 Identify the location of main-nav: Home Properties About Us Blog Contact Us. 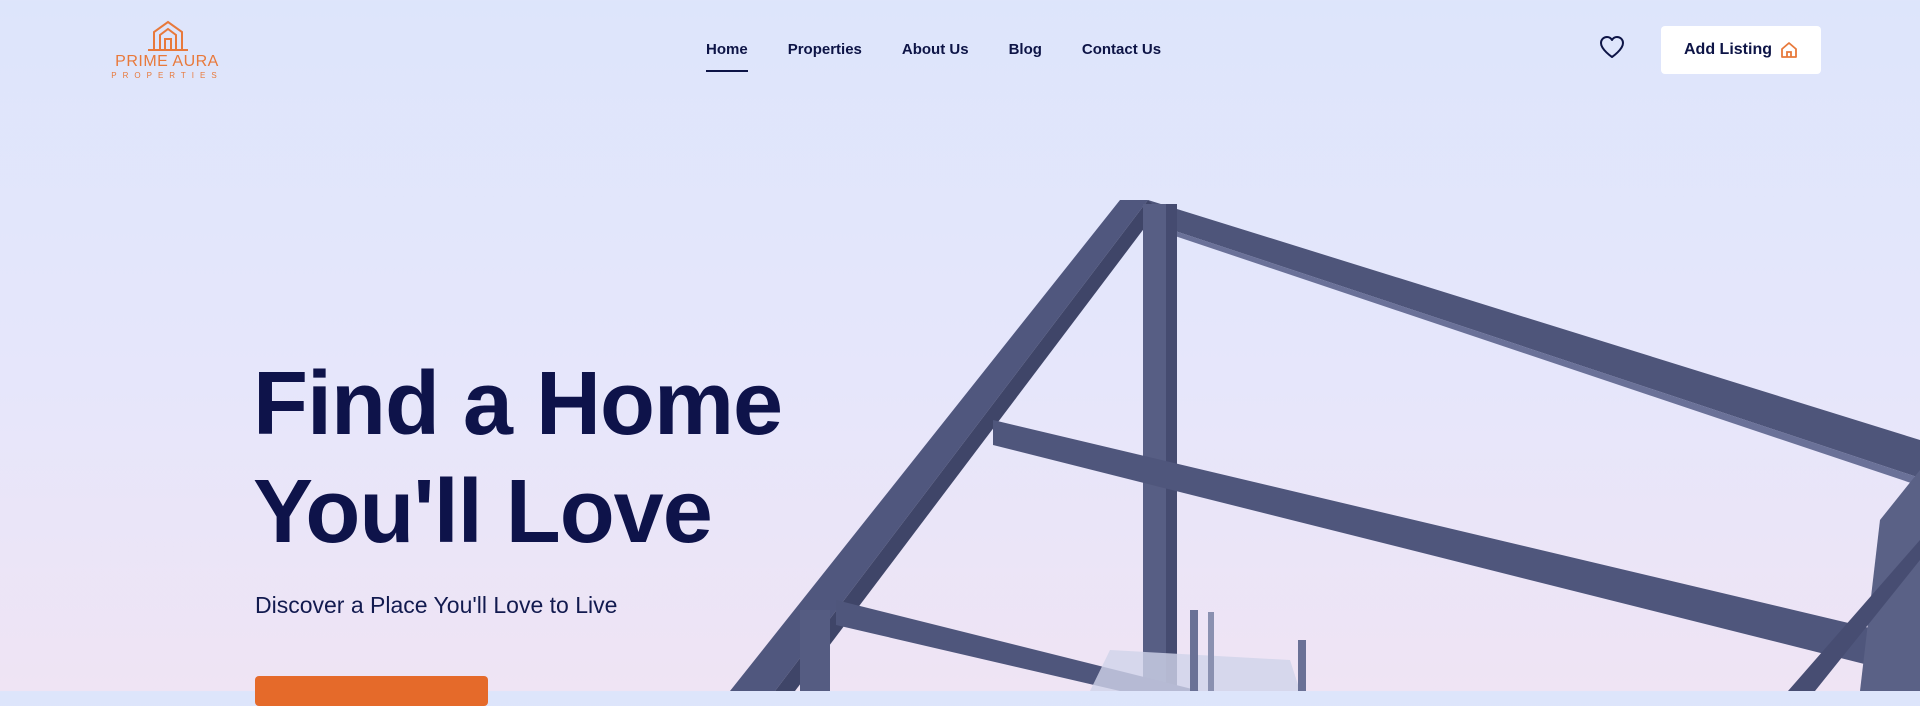
(933, 56).